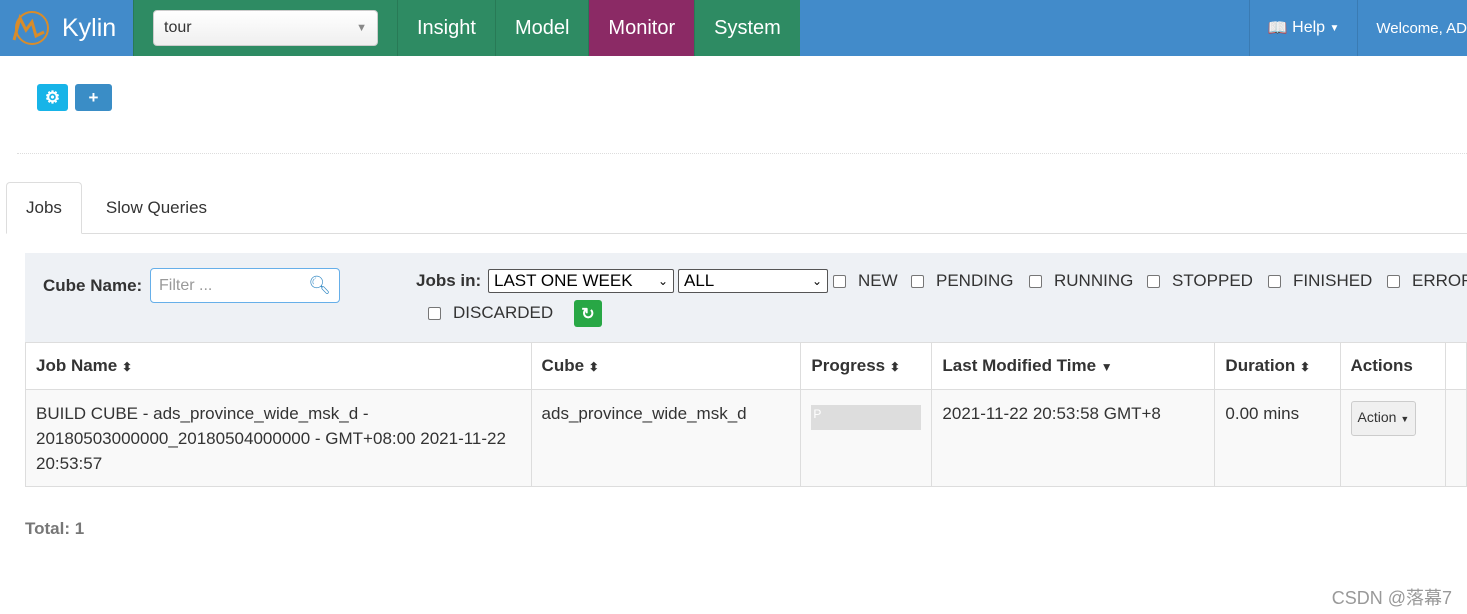  What do you see at coordinates (1280, 28) in the screenshot?
I see `book-icon: 📖` at bounding box center [1280, 28].